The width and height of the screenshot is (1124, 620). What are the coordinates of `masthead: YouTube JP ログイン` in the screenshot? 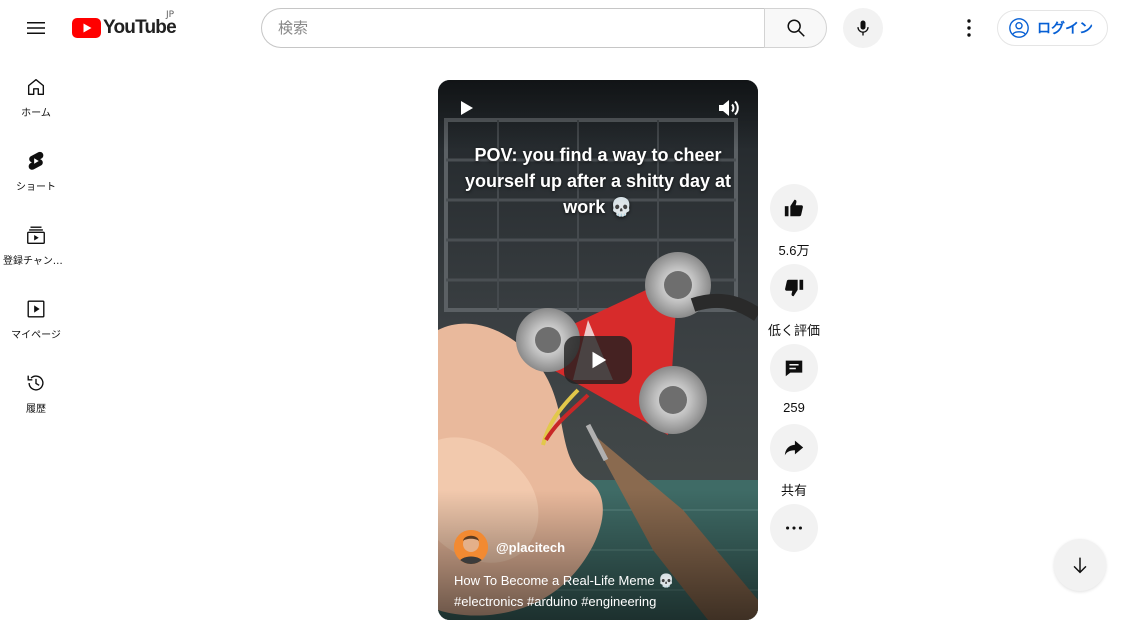 It's located at (562, 28).